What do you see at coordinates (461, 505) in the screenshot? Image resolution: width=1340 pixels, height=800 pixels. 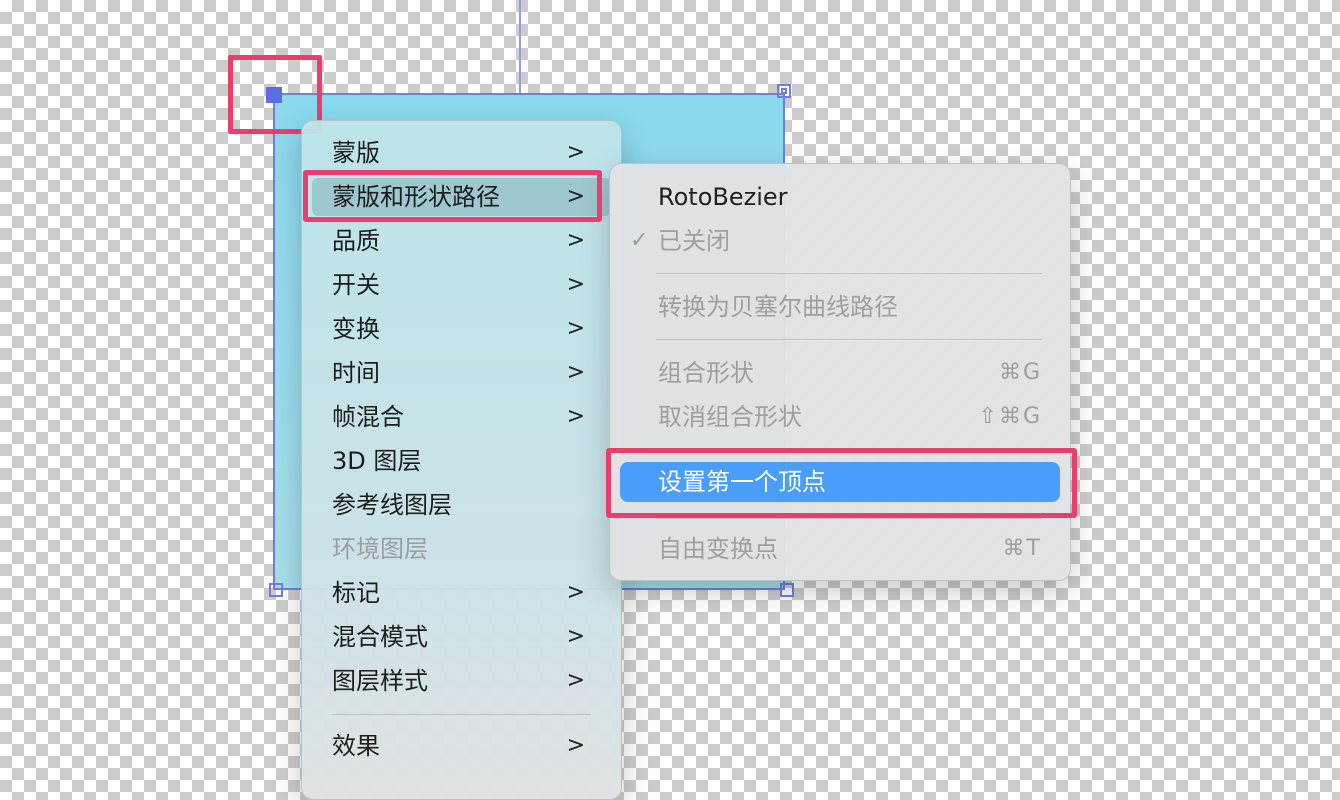 I see `menu-item-guide-layer: 参考线图层` at bounding box center [461, 505].